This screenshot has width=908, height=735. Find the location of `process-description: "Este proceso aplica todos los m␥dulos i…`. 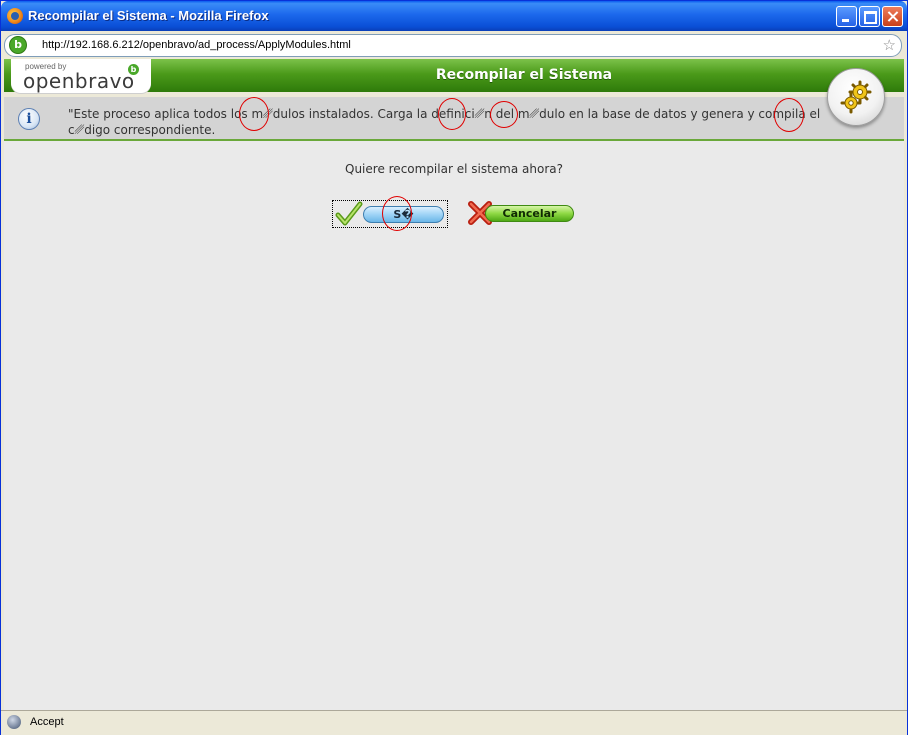

process-description: "Este proceso aplica todos los m␥dulos i… is located at coordinates (444, 122).